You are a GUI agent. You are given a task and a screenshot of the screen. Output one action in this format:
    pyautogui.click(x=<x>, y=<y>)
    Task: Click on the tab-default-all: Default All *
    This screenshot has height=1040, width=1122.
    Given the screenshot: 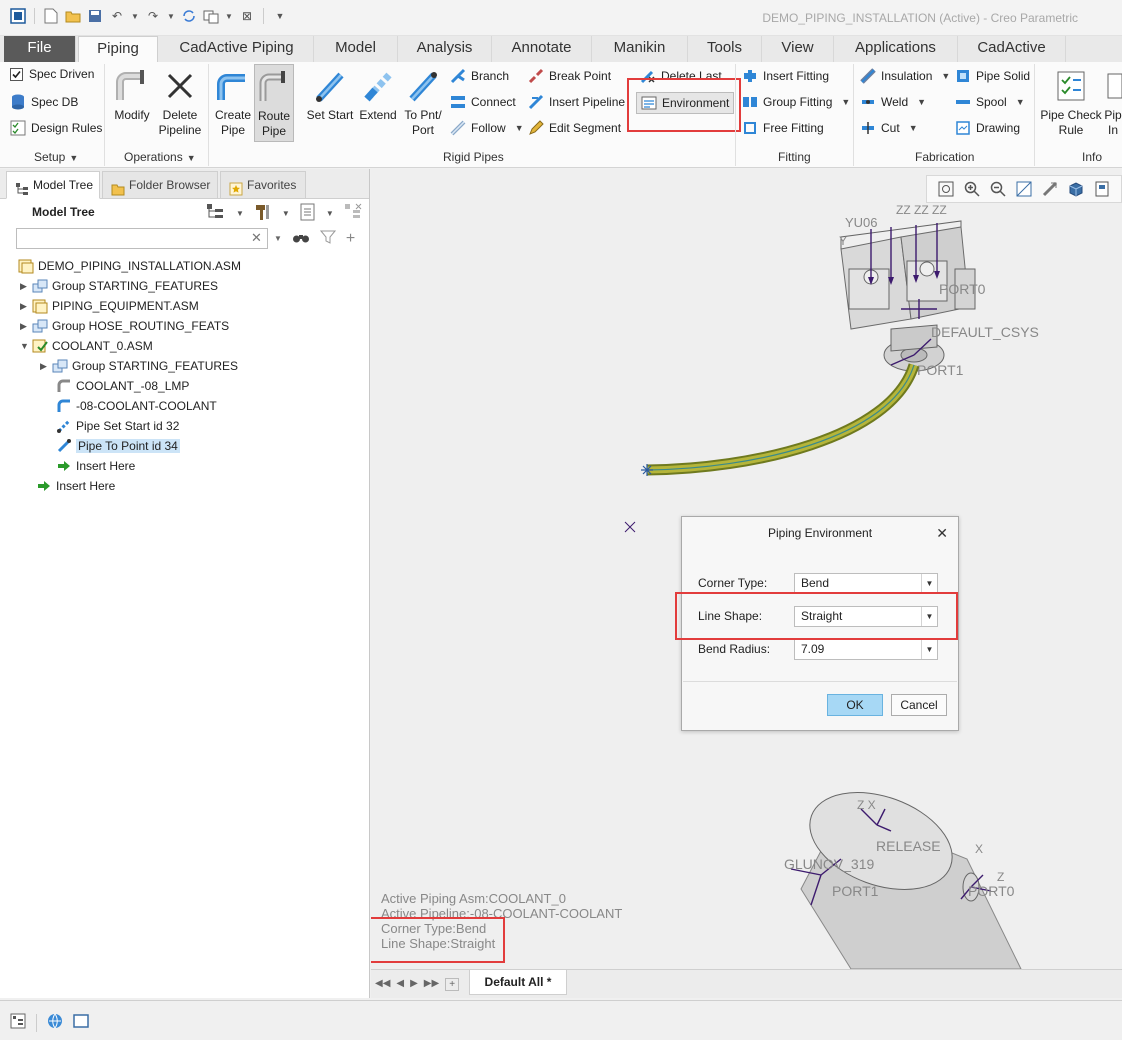 What is the action you would take?
    pyautogui.click(x=518, y=982)
    